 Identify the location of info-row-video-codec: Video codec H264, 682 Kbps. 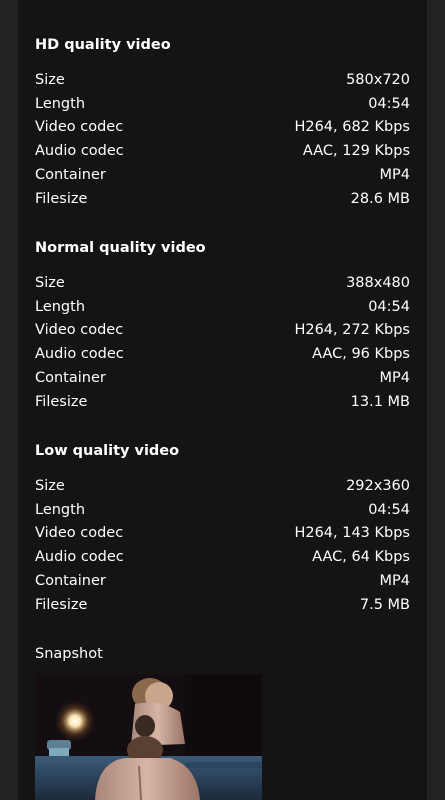
(222, 128).